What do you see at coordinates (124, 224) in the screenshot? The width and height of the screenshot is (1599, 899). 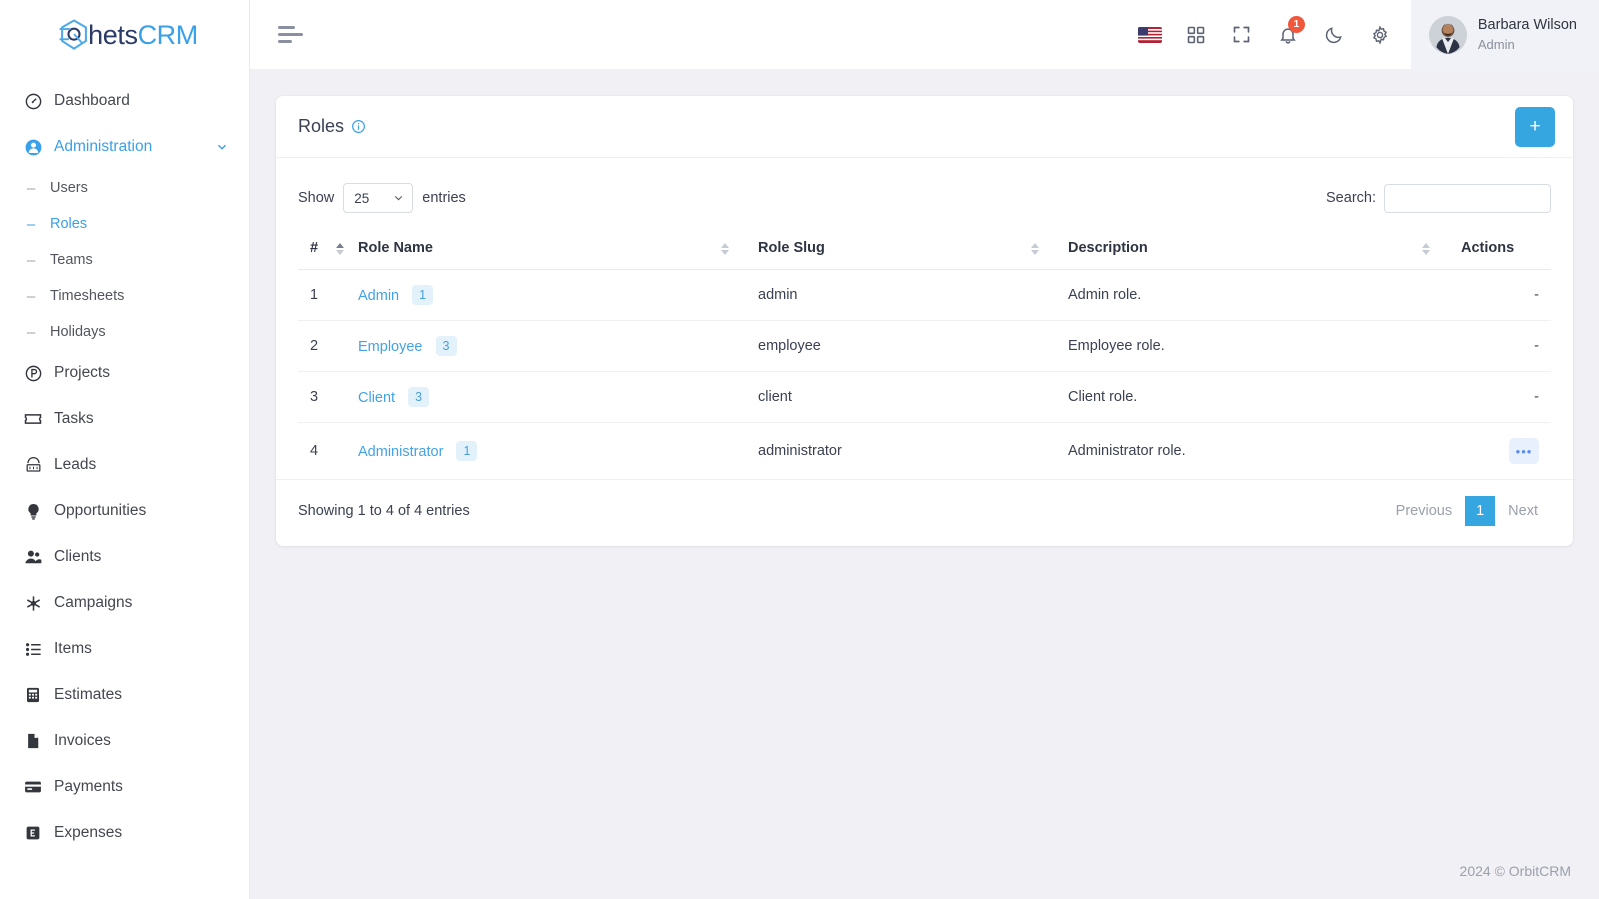 I see `sidebar-item-roles: – Roles` at bounding box center [124, 224].